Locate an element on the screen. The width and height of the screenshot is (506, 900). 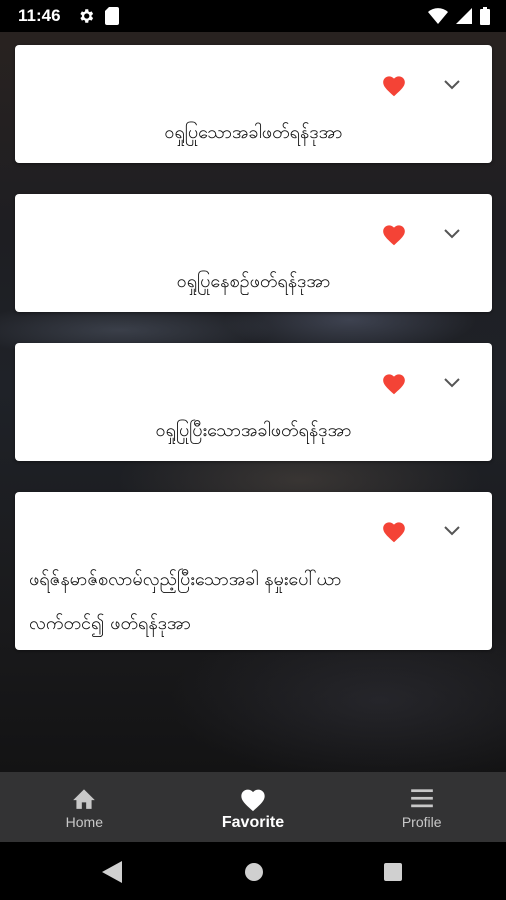
dua-title: ဝရှုပြုပြီးသောအခါဖတ်ရန်ဒုအာ is located at coordinates (253, 430).